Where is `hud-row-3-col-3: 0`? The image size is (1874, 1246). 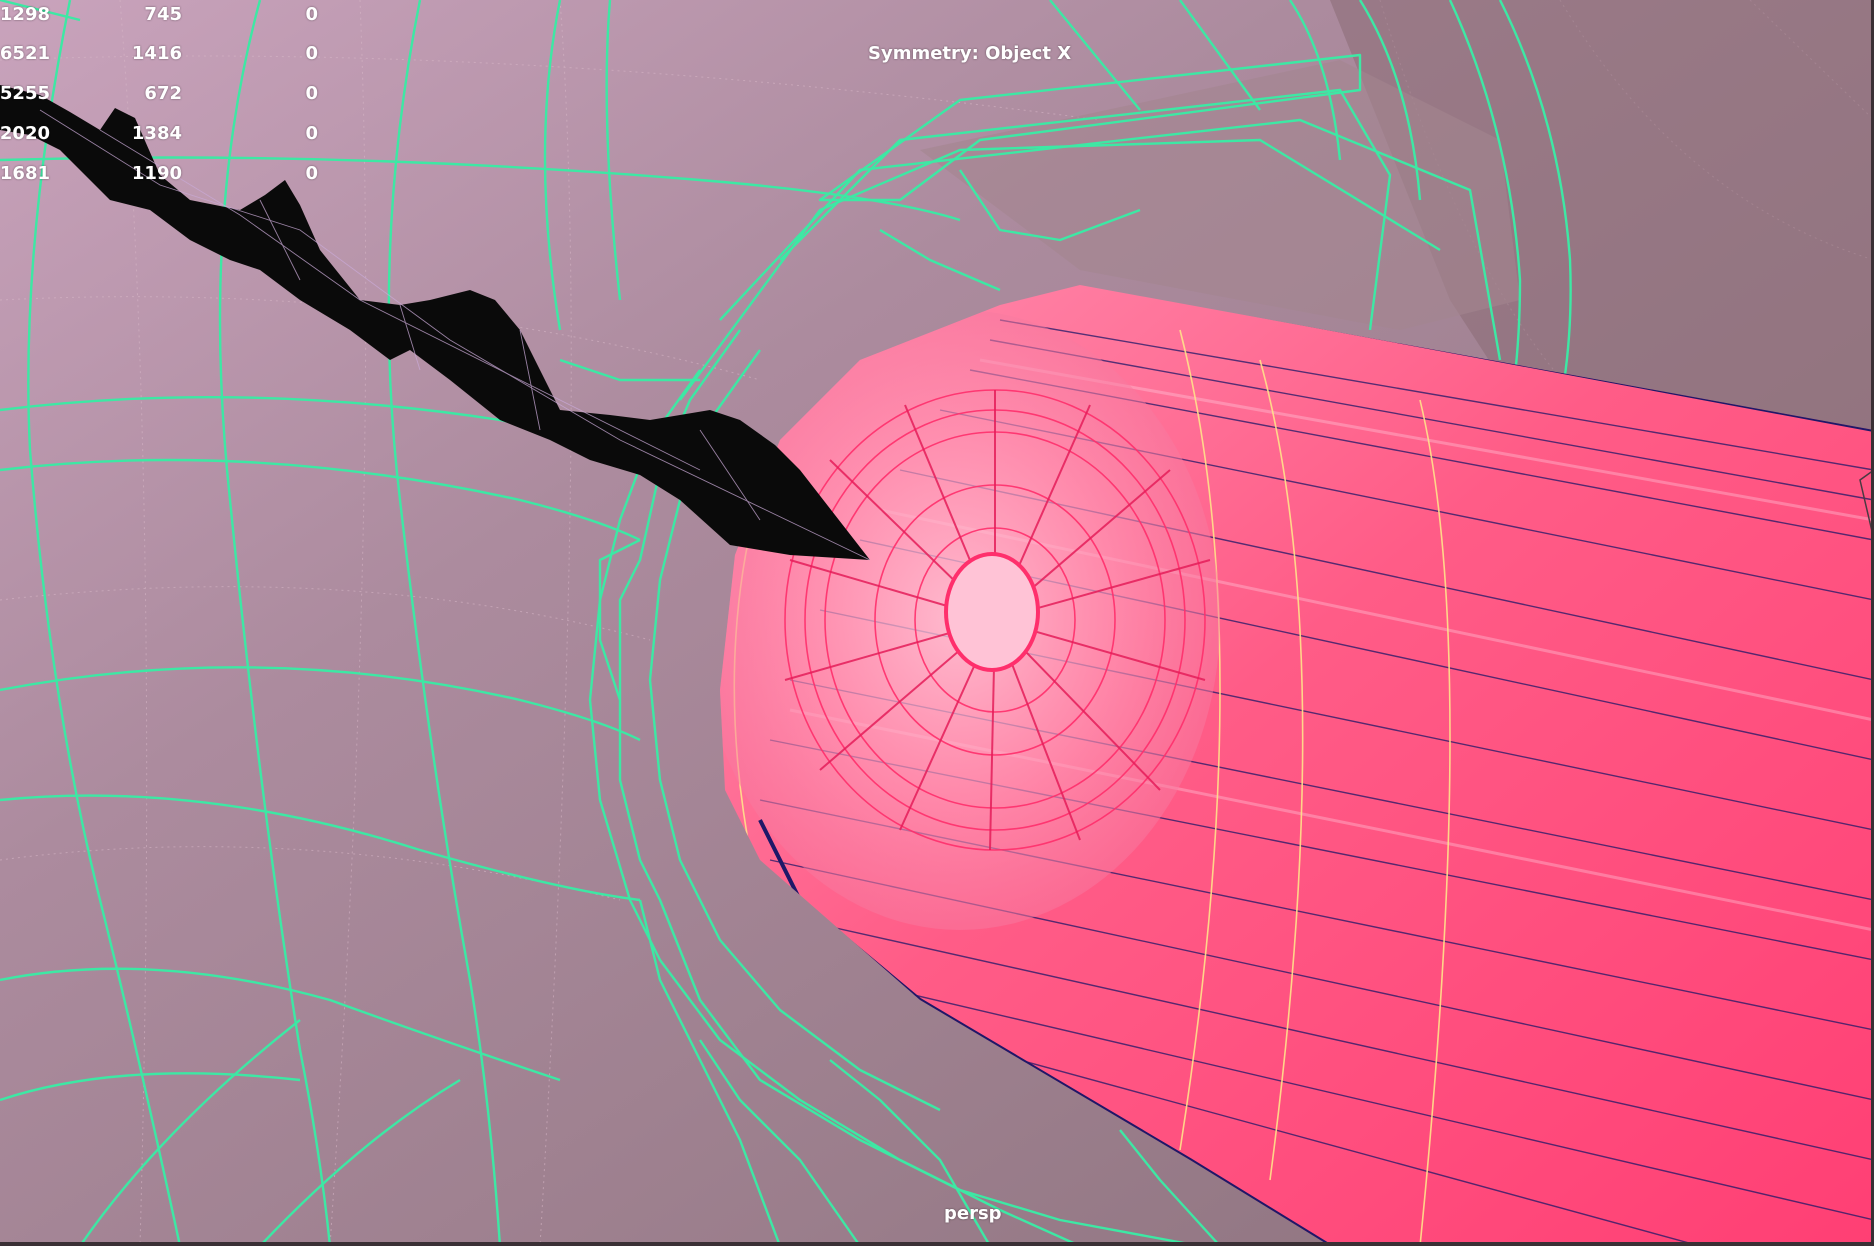
hud-row-3-col-3: 0 is located at coordinates (311, 93).